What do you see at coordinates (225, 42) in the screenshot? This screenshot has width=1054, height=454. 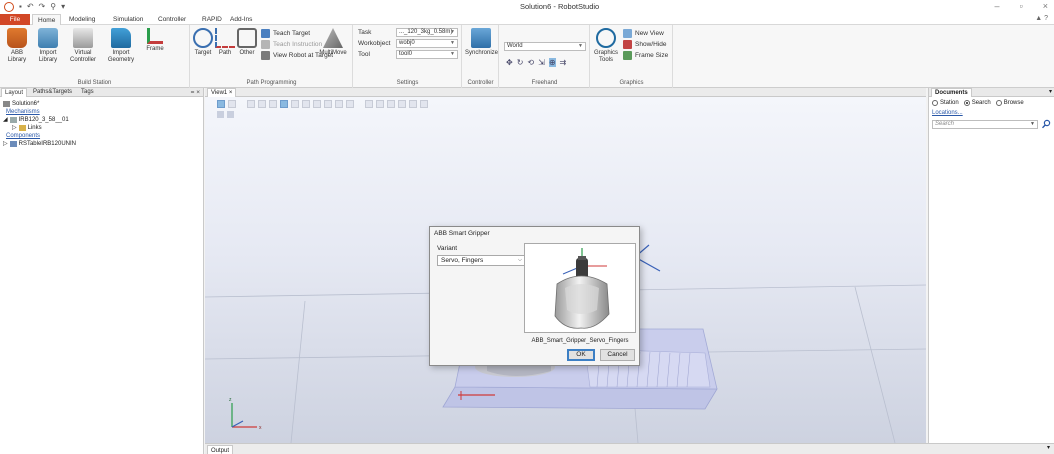 I see `path-button: Path` at bounding box center [225, 42].